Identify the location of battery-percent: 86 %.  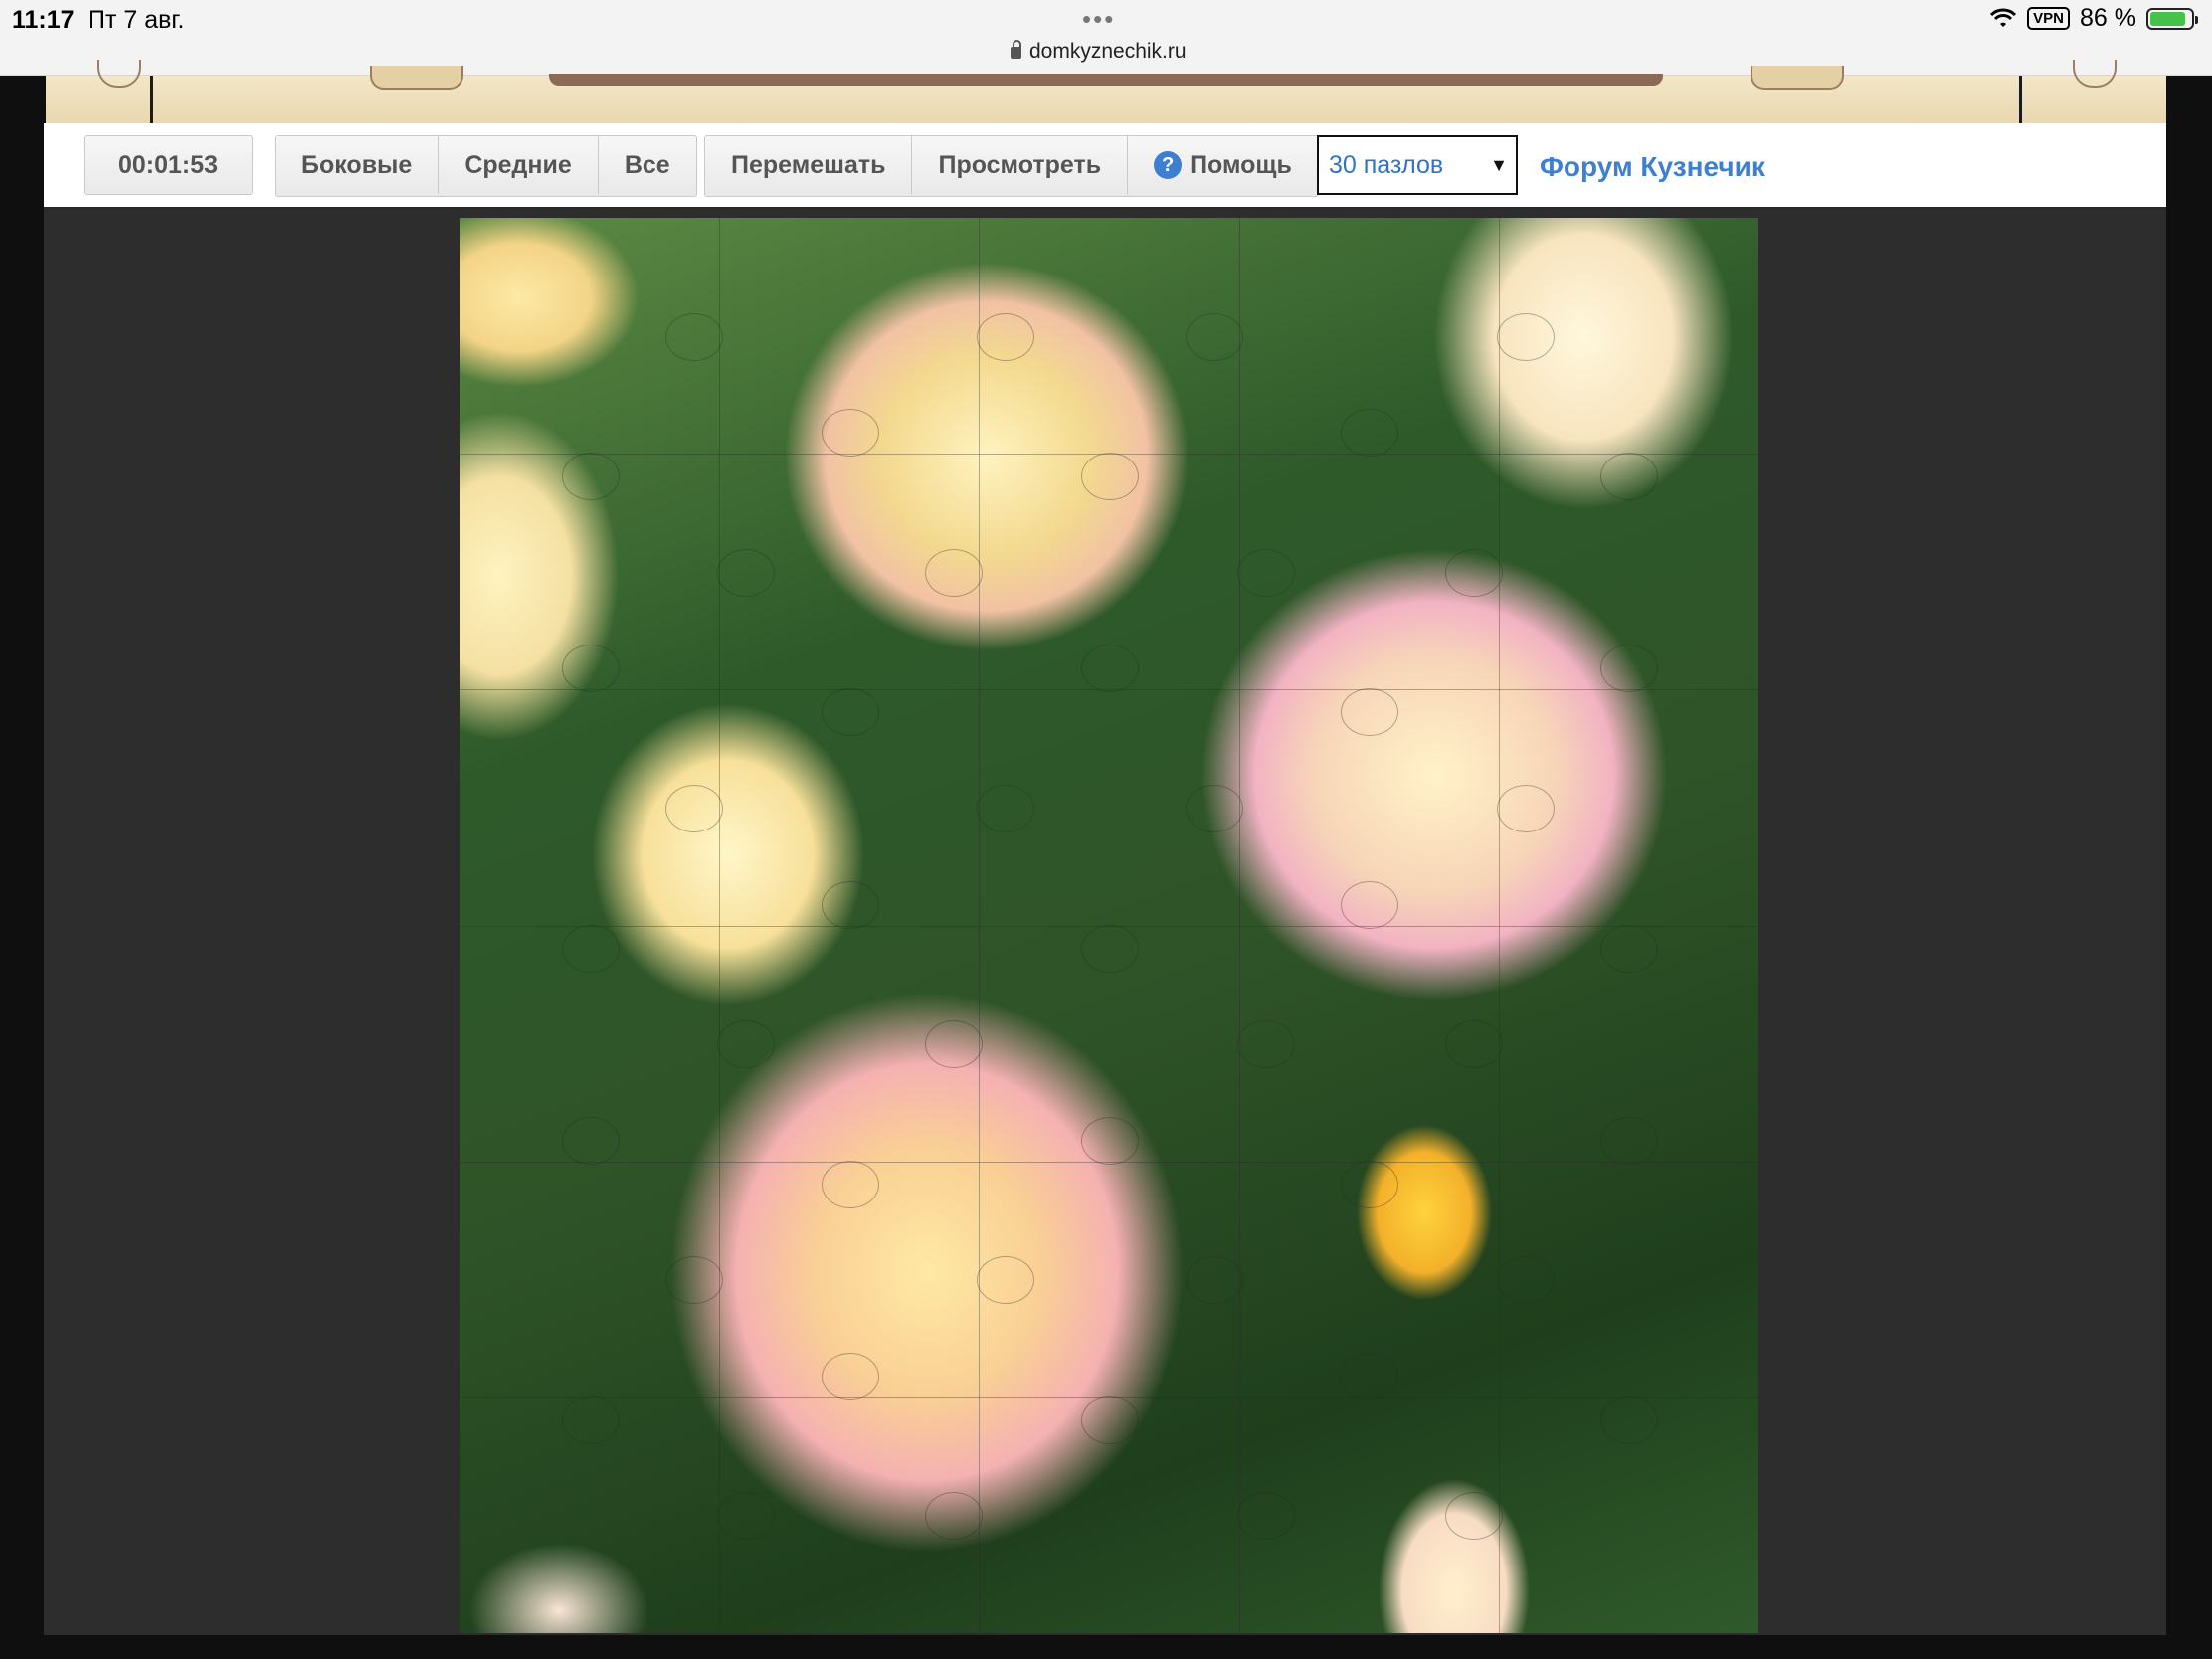
(2108, 18).